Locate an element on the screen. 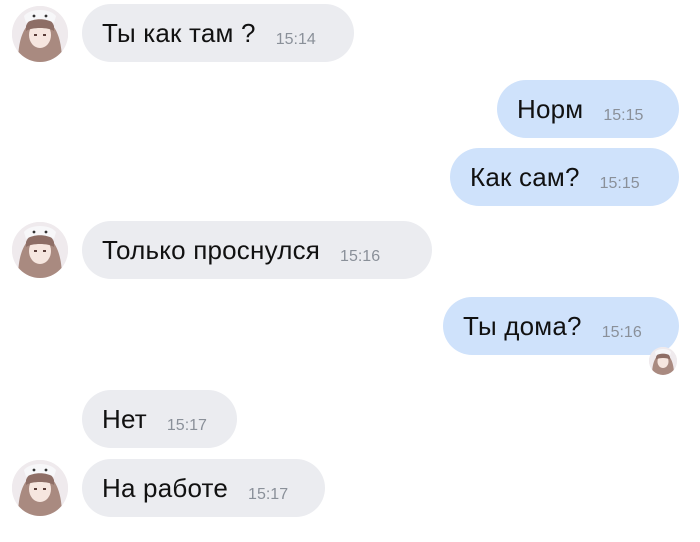  message-bubble: Только проснулся 15:16 is located at coordinates (257, 250).